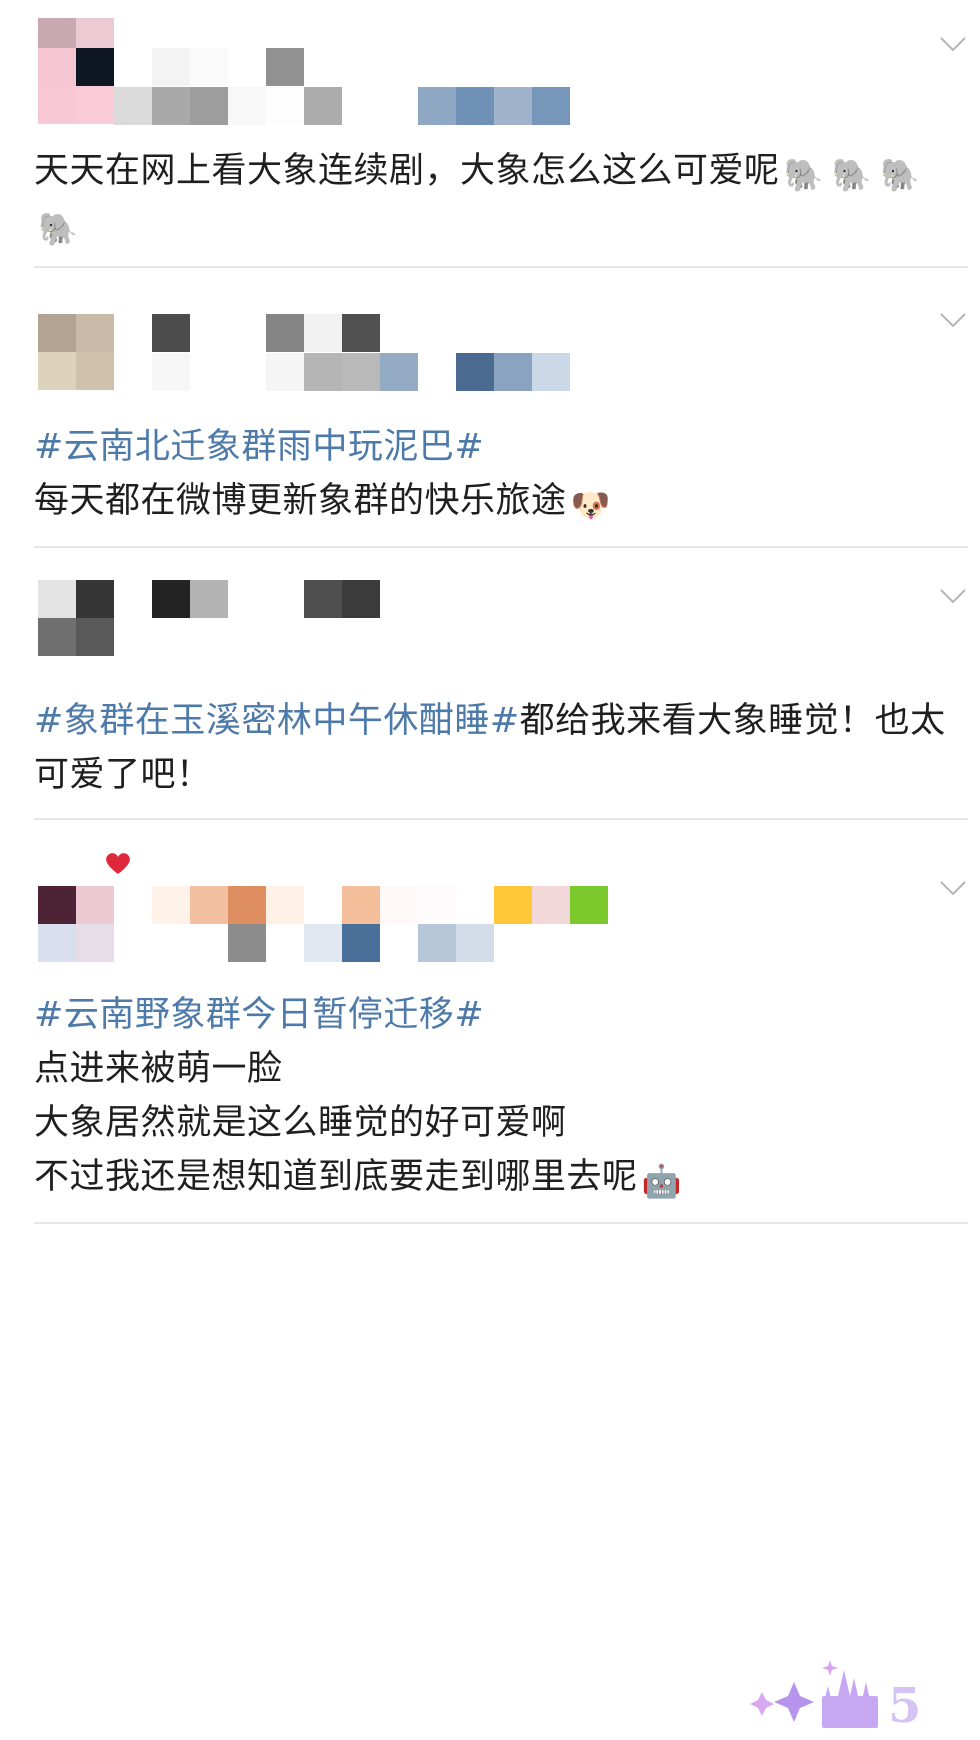 The width and height of the screenshot is (980, 1740). Describe the element at coordinates (661, 1181) in the screenshot. I see `doraemon-emoji: 🤖` at that location.